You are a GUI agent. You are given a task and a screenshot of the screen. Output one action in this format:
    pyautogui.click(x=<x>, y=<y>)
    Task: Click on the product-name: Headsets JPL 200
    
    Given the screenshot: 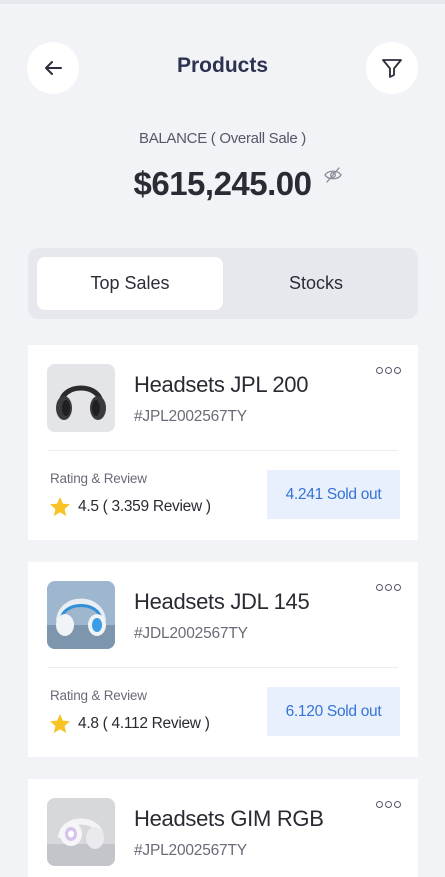 What is the action you would take?
    pyautogui.click(x=221, y=384)
    